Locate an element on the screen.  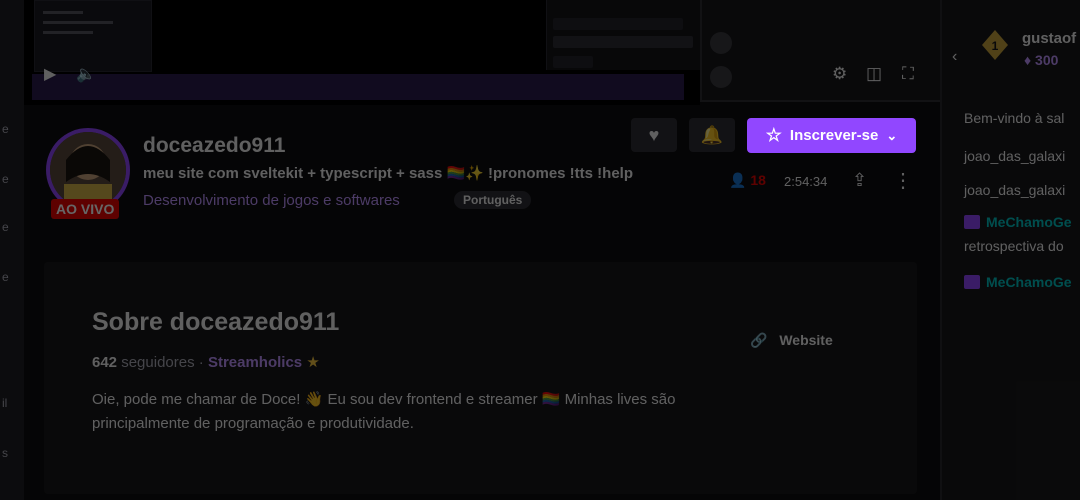
follower-info: 642 seguidores · Streamholics ★ is located at coordinates (206, 362).